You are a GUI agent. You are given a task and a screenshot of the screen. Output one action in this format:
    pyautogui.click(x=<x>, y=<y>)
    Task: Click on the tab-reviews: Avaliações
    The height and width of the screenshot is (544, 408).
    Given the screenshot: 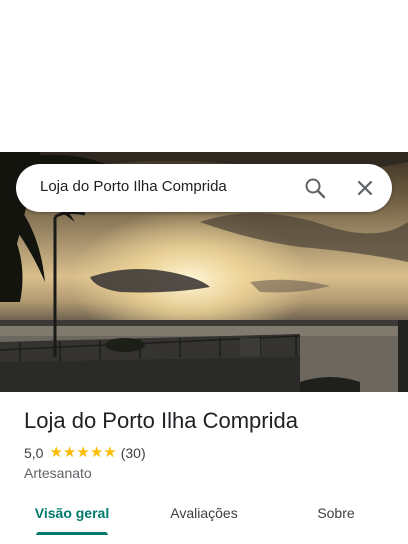 What is the action you would take?
    pyautogui.click(x=204, y=516)
    